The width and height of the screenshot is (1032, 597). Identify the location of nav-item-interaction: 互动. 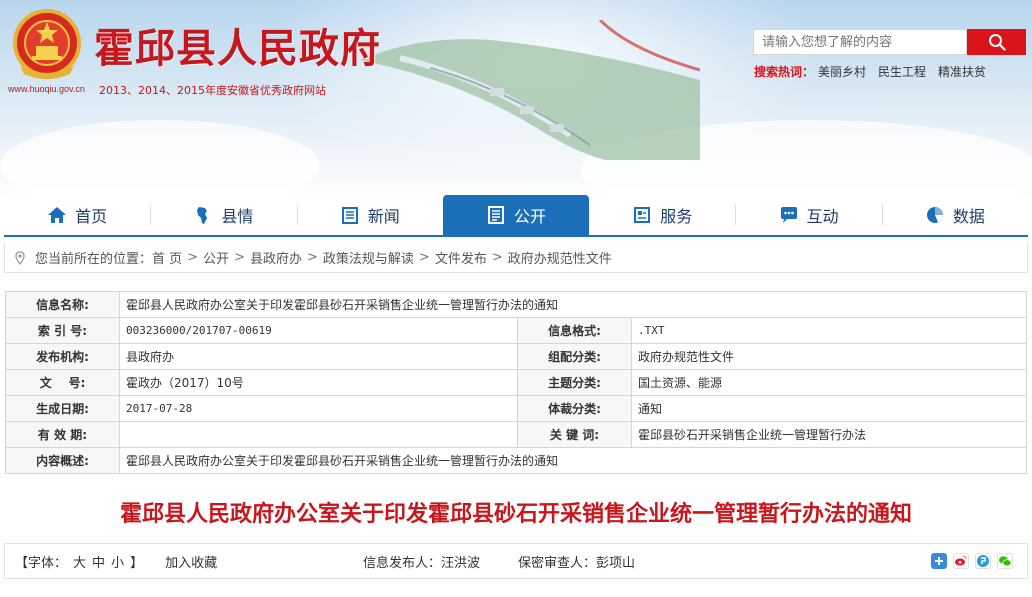
(808, 215).